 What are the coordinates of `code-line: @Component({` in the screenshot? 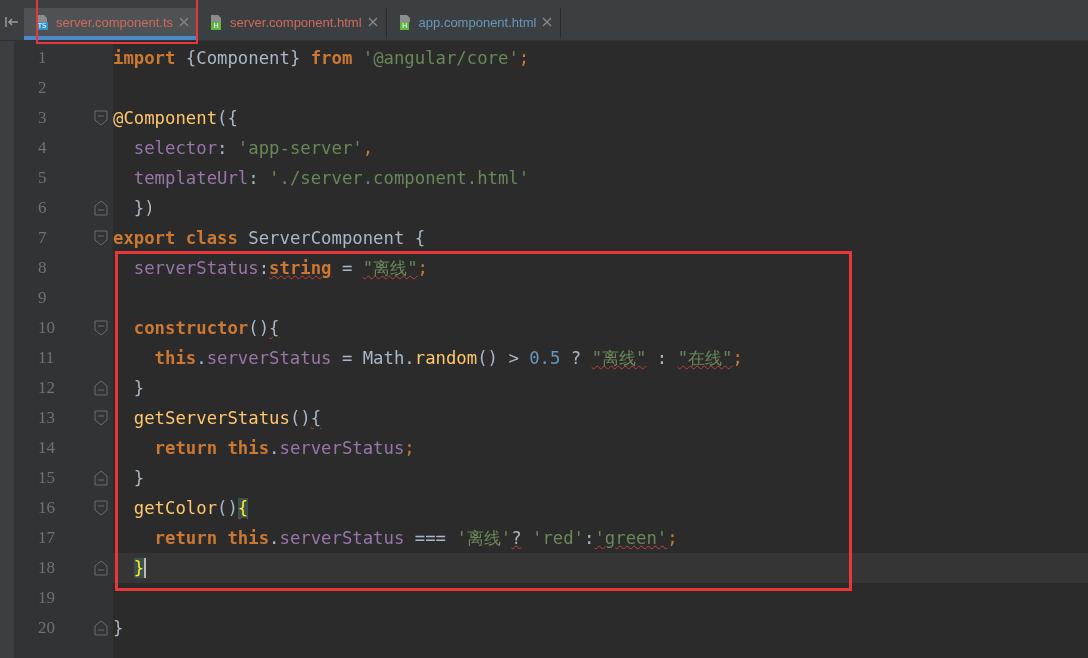 It's located at (175, 118).